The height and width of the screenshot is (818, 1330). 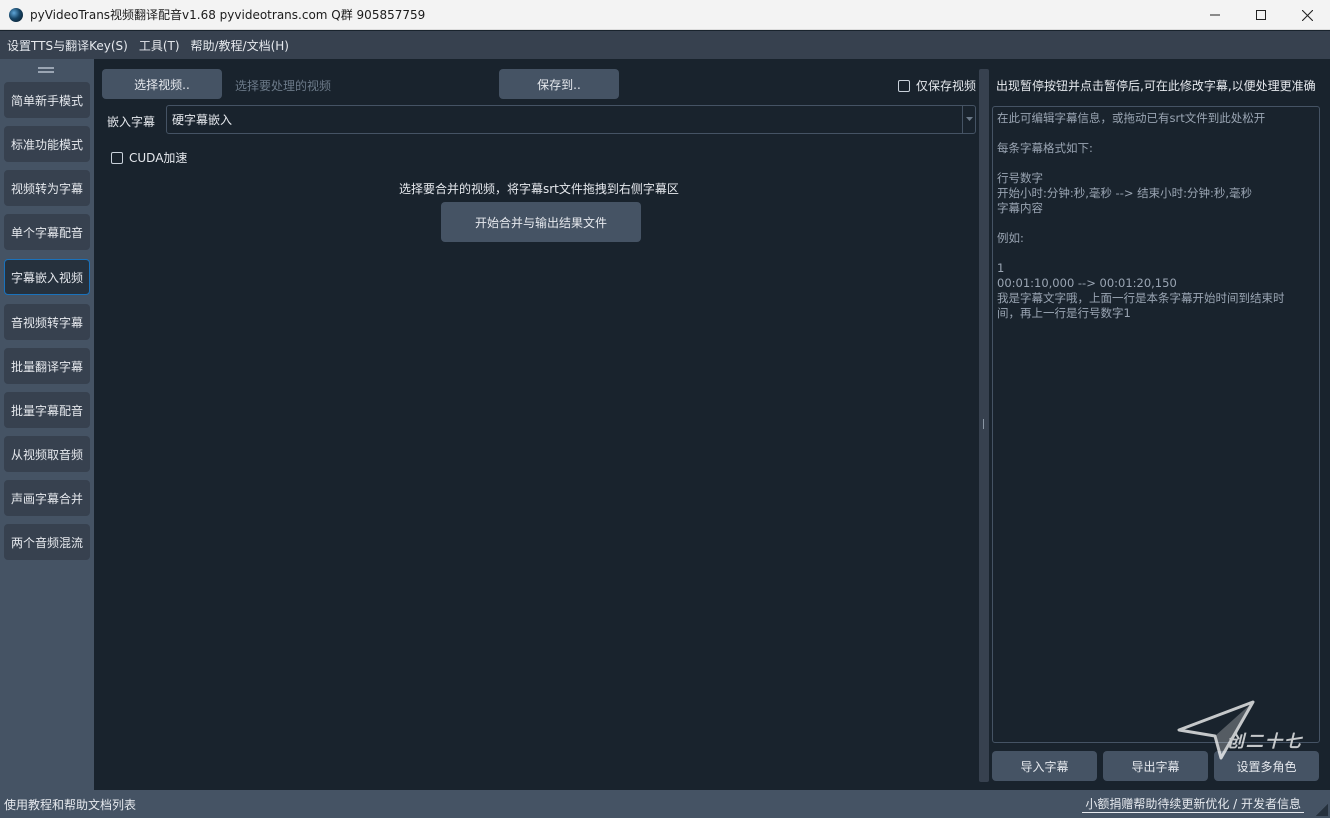 I want to click on watermark-logo: 创二十七, so click(x=1240, y=730).